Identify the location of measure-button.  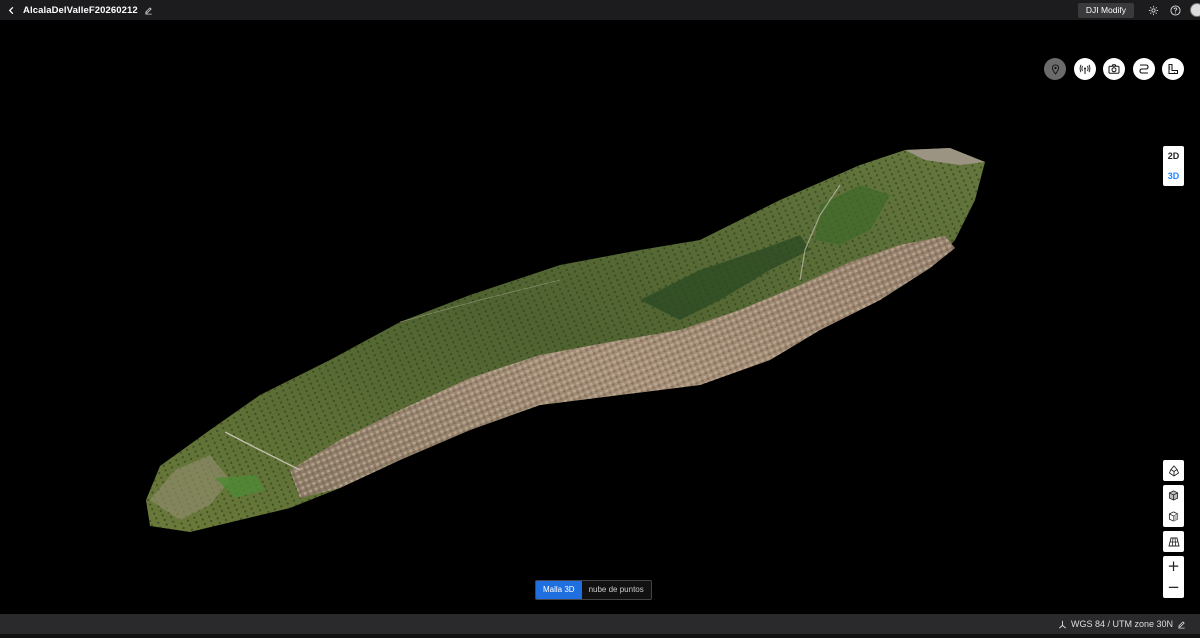
(1173, 69).